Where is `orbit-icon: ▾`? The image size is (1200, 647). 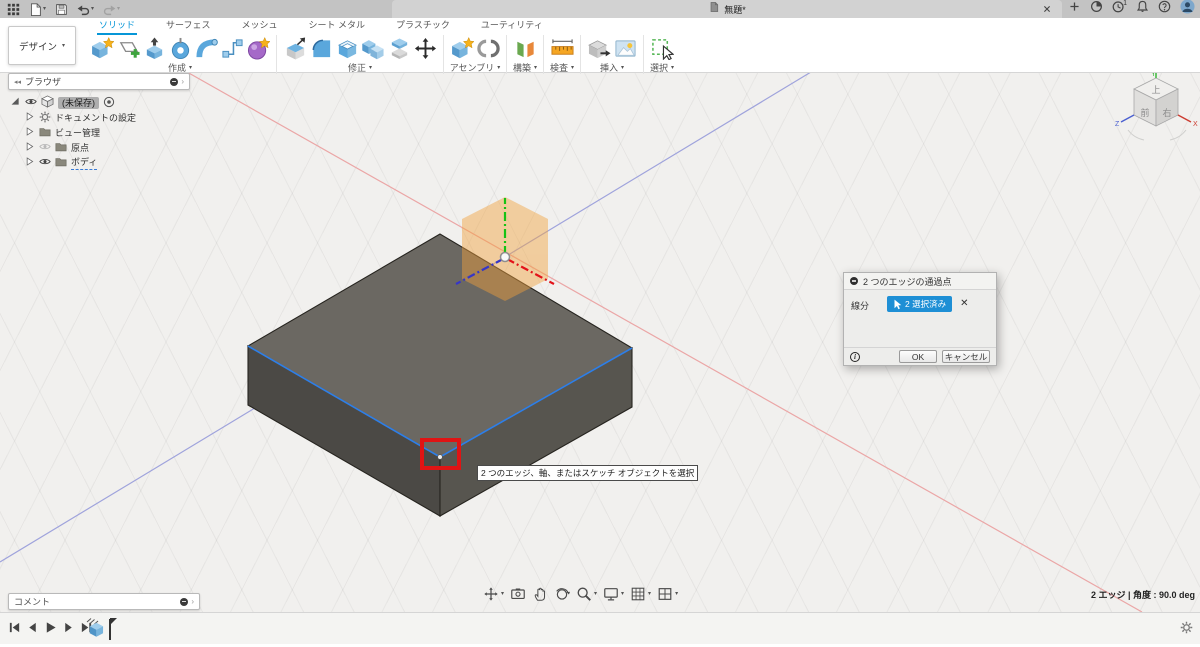 orbit-icon: ▾ is located at coordinates (493, 594).